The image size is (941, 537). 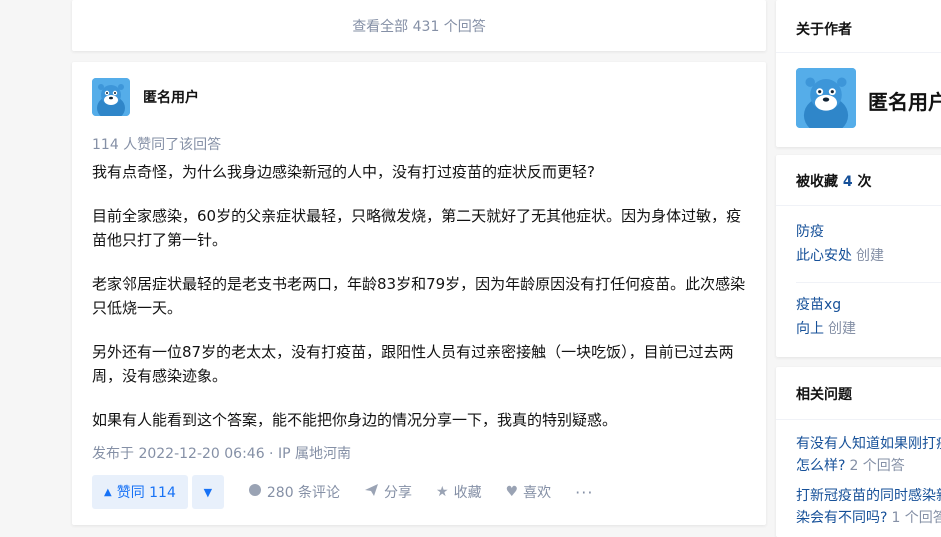 What do you see at coordinates (877, 466) in the screenshot?
I see `related-answer-count: 2 个回答` at bounding box center [877, 466].